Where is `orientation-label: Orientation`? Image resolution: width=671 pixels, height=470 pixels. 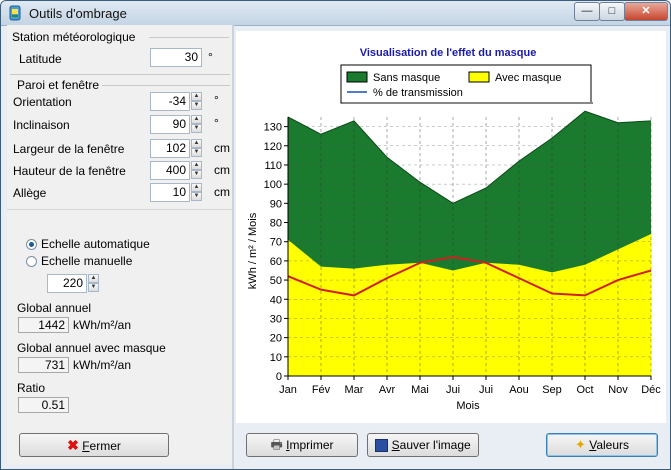
orientation-label: Orientation is located at coordinates (42, 102).